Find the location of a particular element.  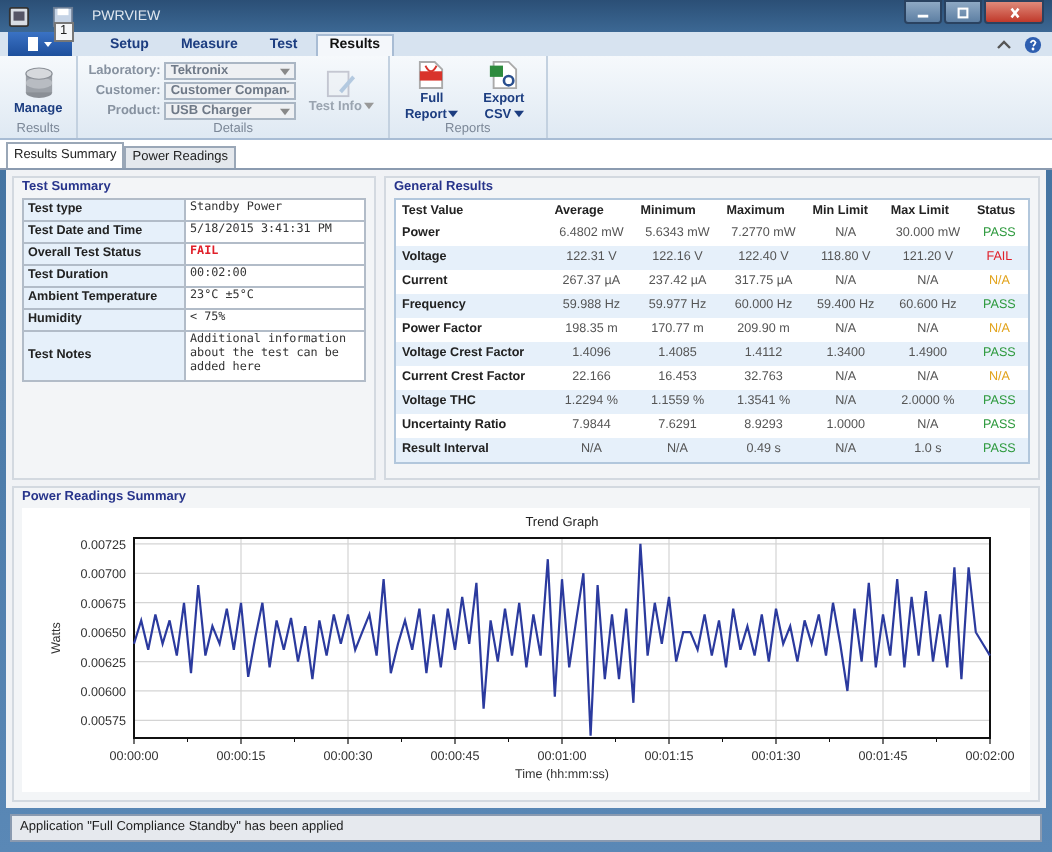

close-button is located at coordinates (1014, 12).